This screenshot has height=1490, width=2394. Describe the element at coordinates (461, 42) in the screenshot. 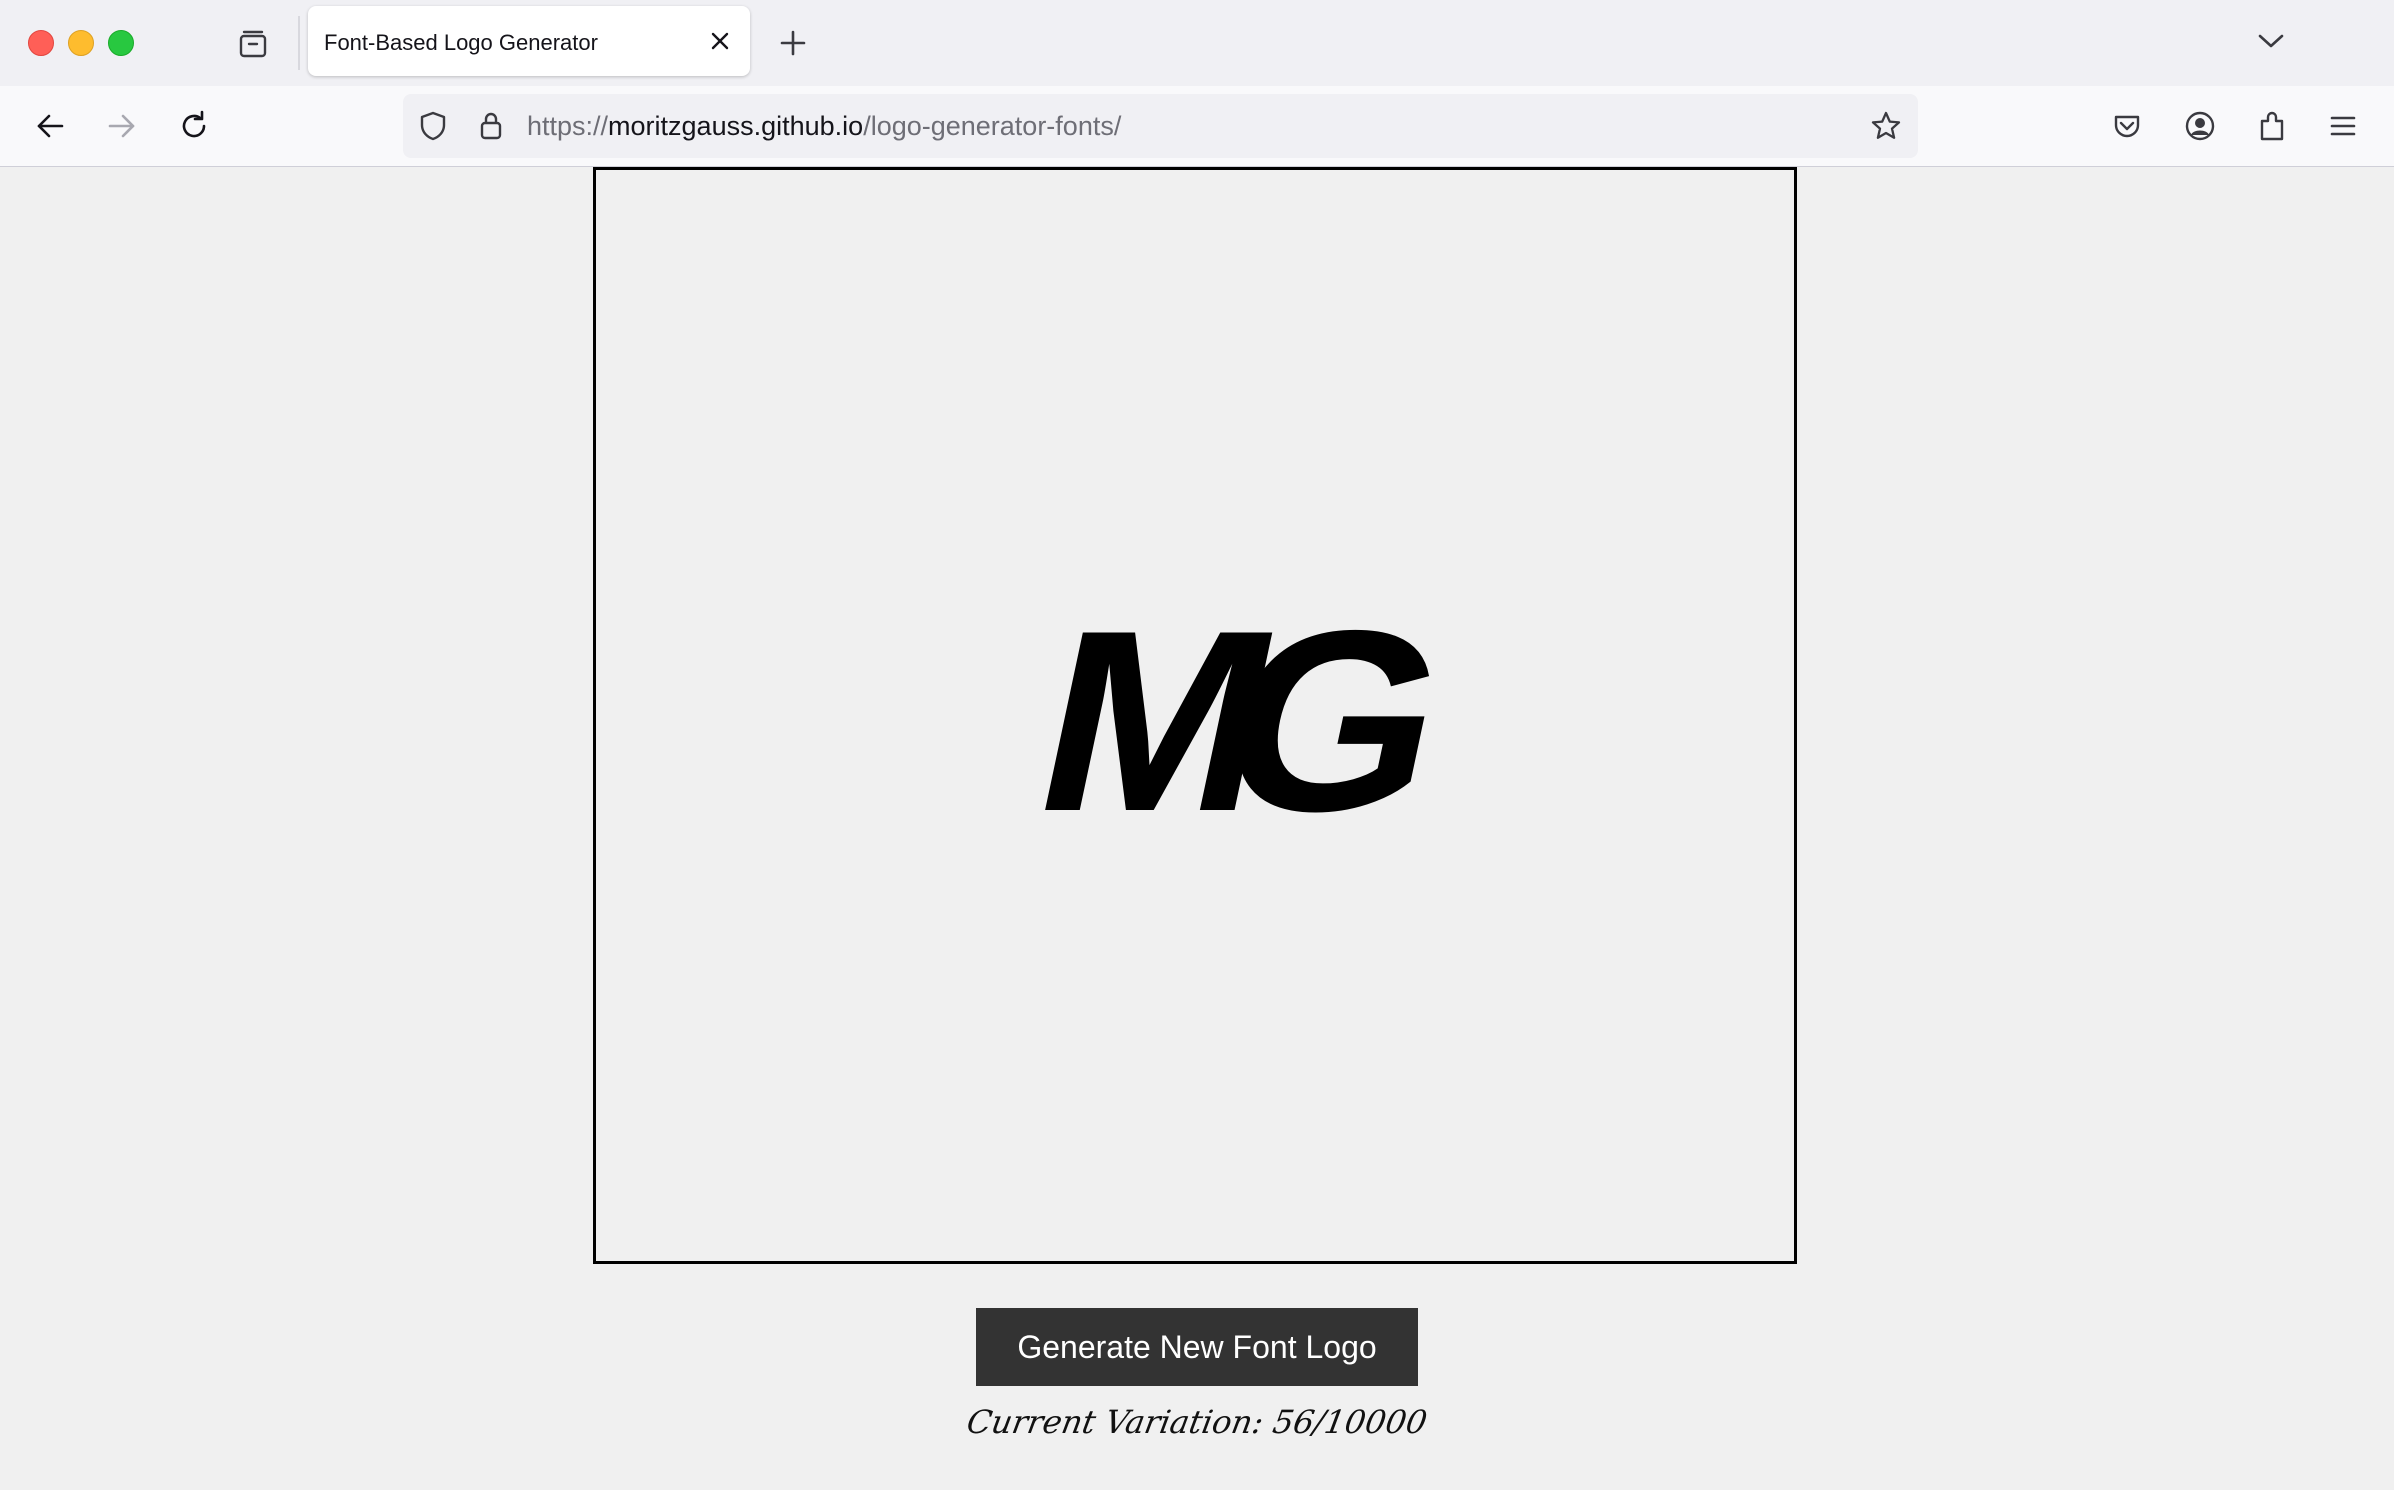

I see `tab-title: Font-Based Logo Generator` at that location.